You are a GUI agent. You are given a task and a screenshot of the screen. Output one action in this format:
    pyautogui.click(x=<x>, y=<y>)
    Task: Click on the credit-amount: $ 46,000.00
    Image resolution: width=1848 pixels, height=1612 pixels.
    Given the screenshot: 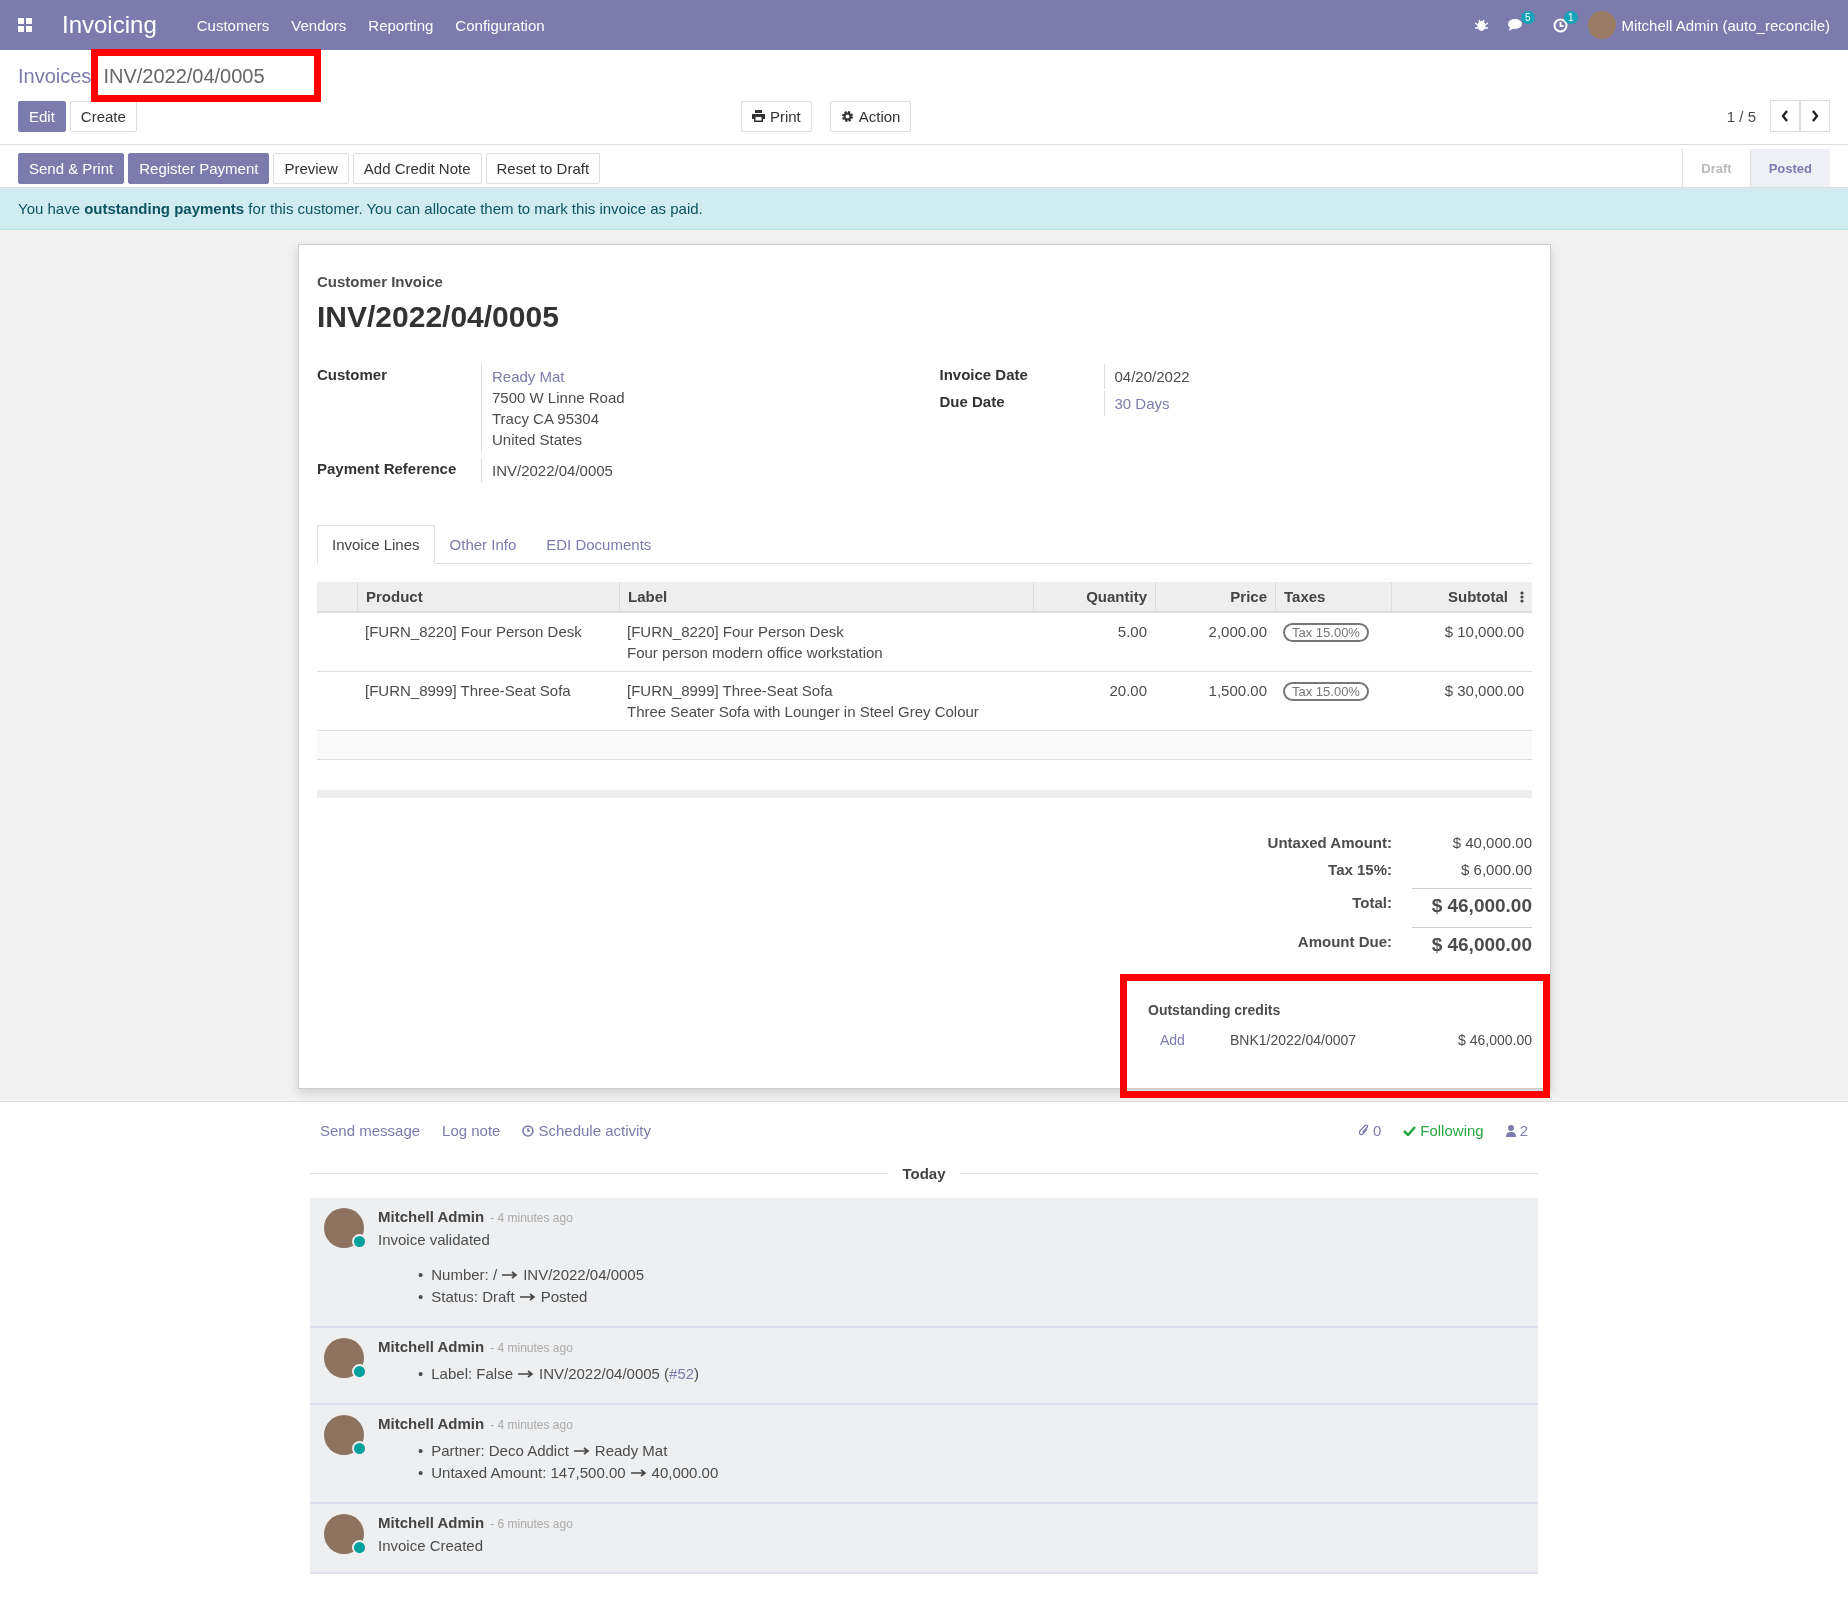 What is the action you would take?
    pyautogui.click(x=1495, y=1040)
    